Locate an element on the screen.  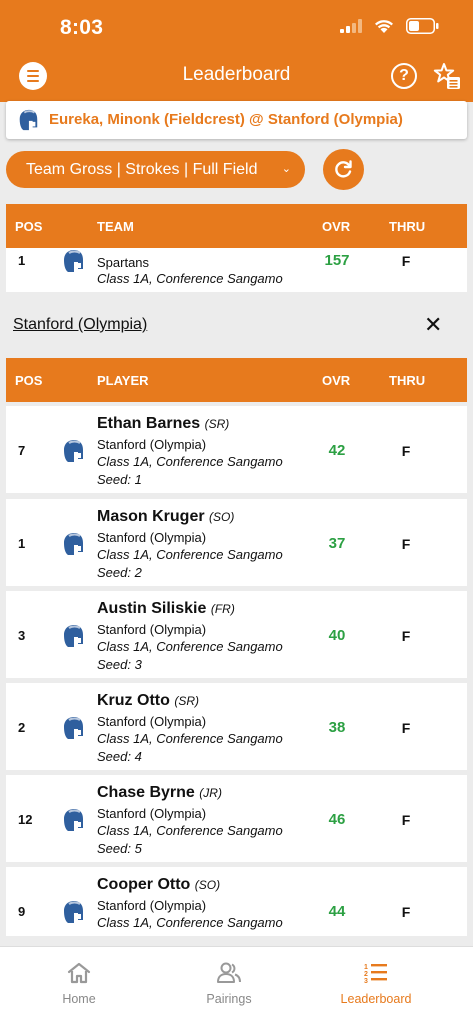
tab-pairings: Pairings is located at coordinates (229, 985).